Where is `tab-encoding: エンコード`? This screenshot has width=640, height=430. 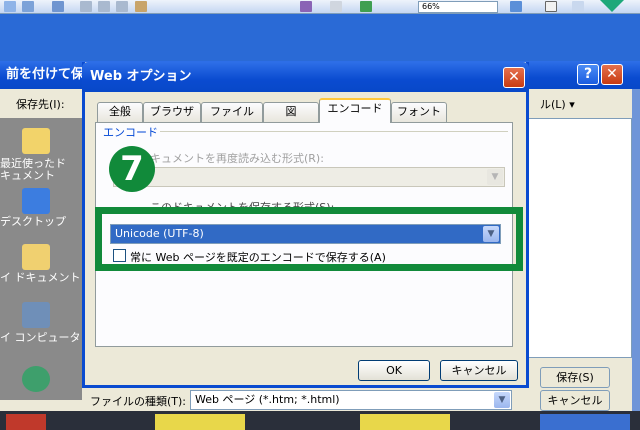 tab-encoding: エンコード is located at coordinates (355, 110).